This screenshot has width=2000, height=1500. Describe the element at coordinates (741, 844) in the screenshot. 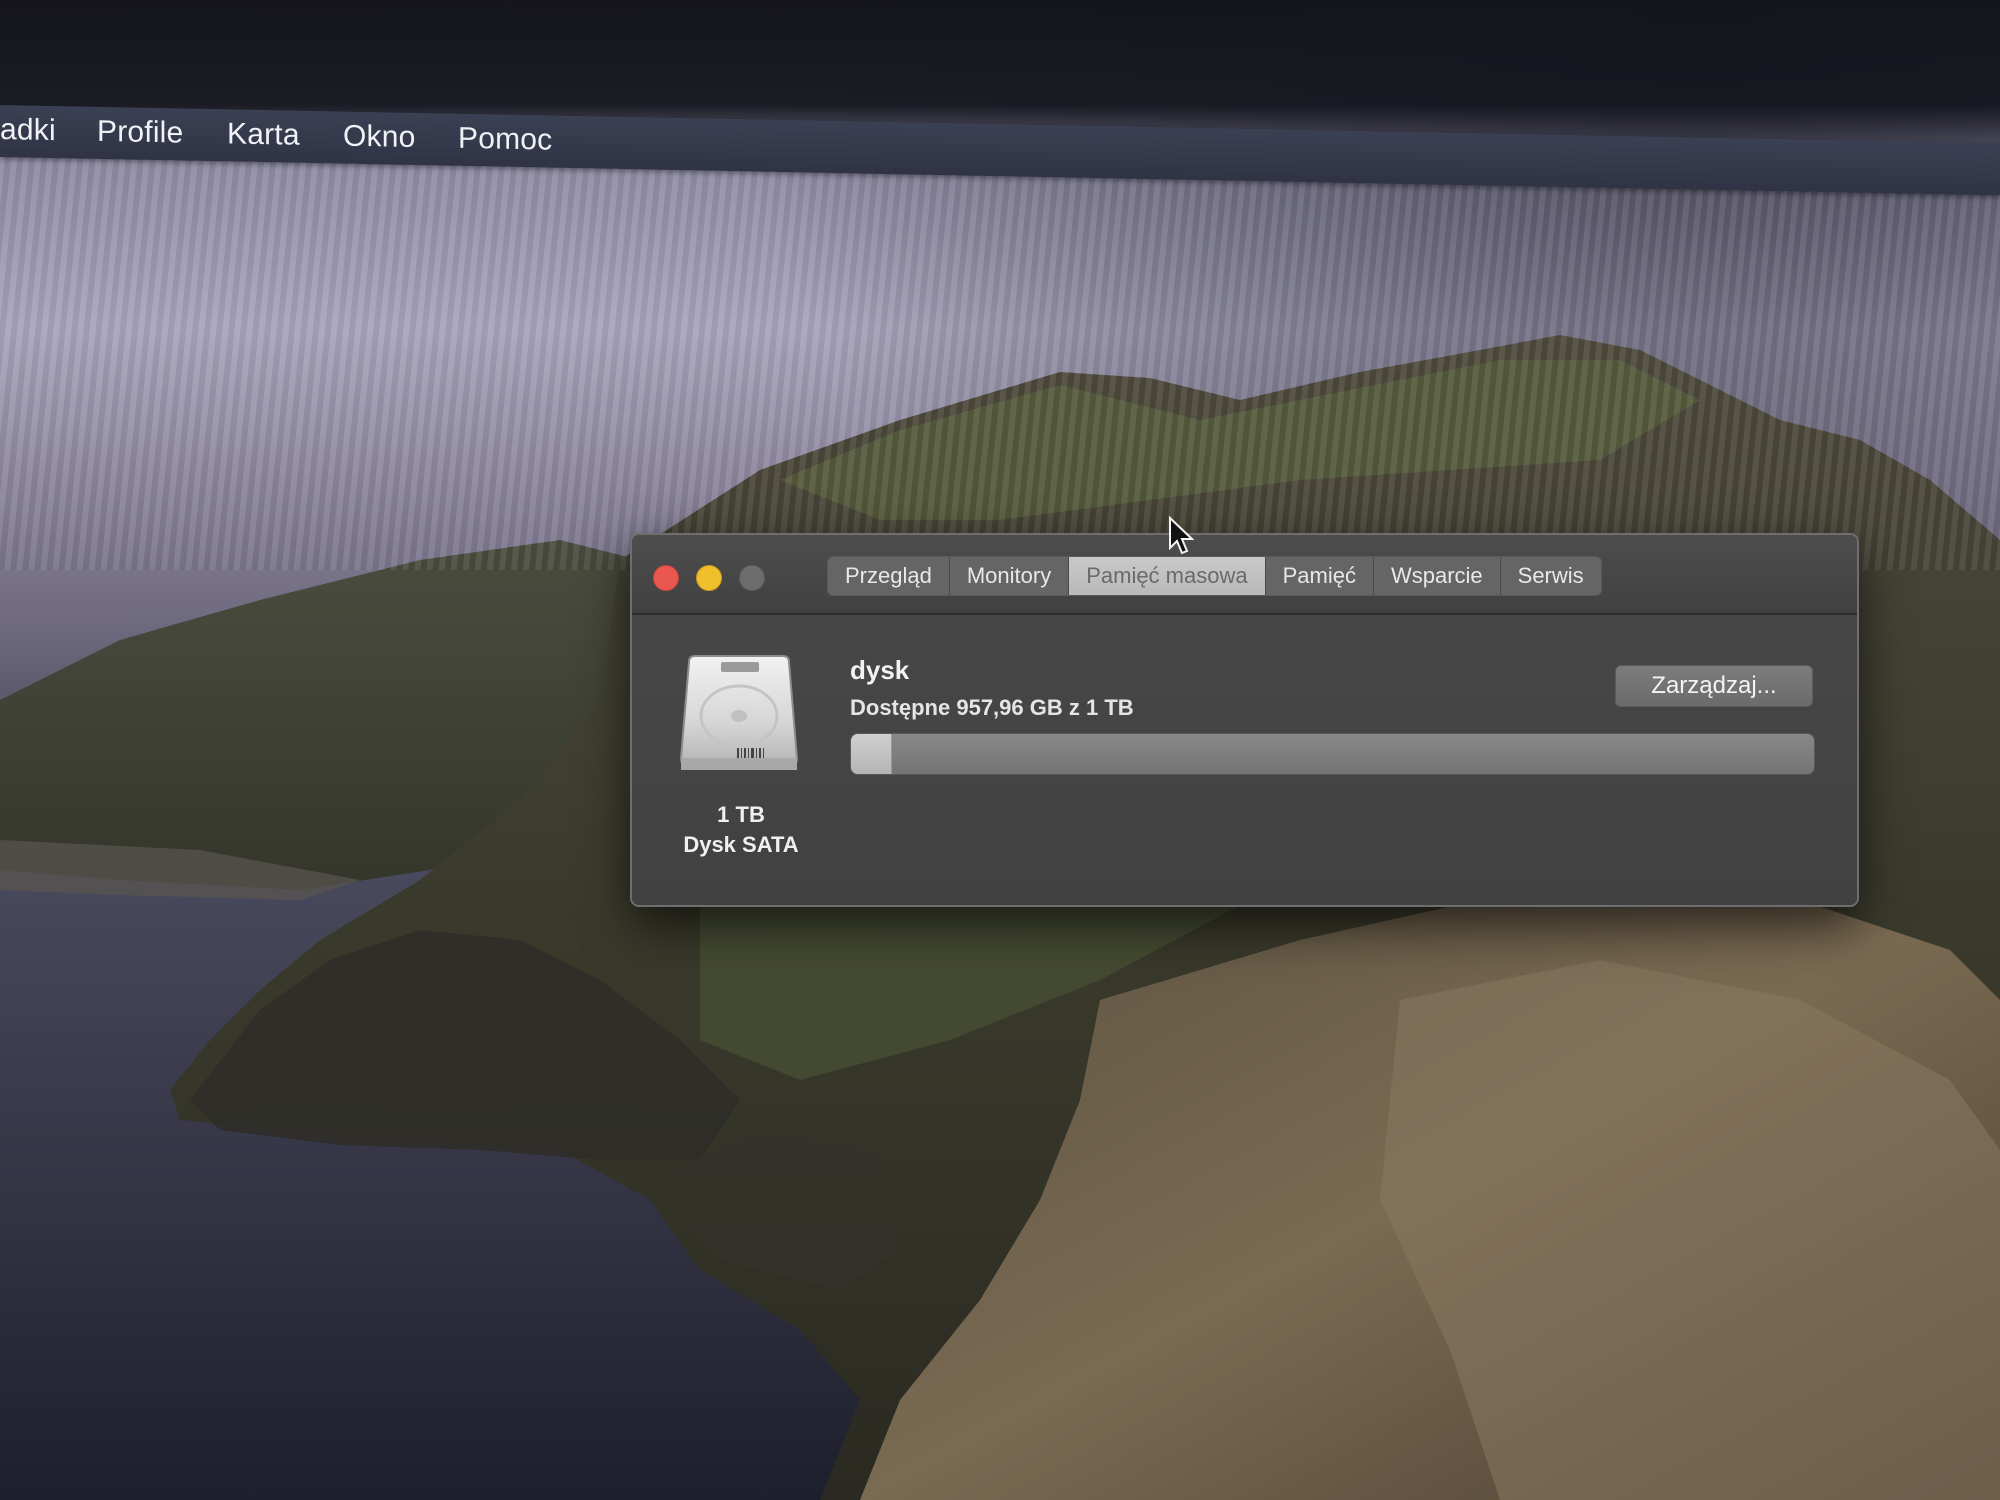

I see `disk-type-label: Dysk SATA` at that location.